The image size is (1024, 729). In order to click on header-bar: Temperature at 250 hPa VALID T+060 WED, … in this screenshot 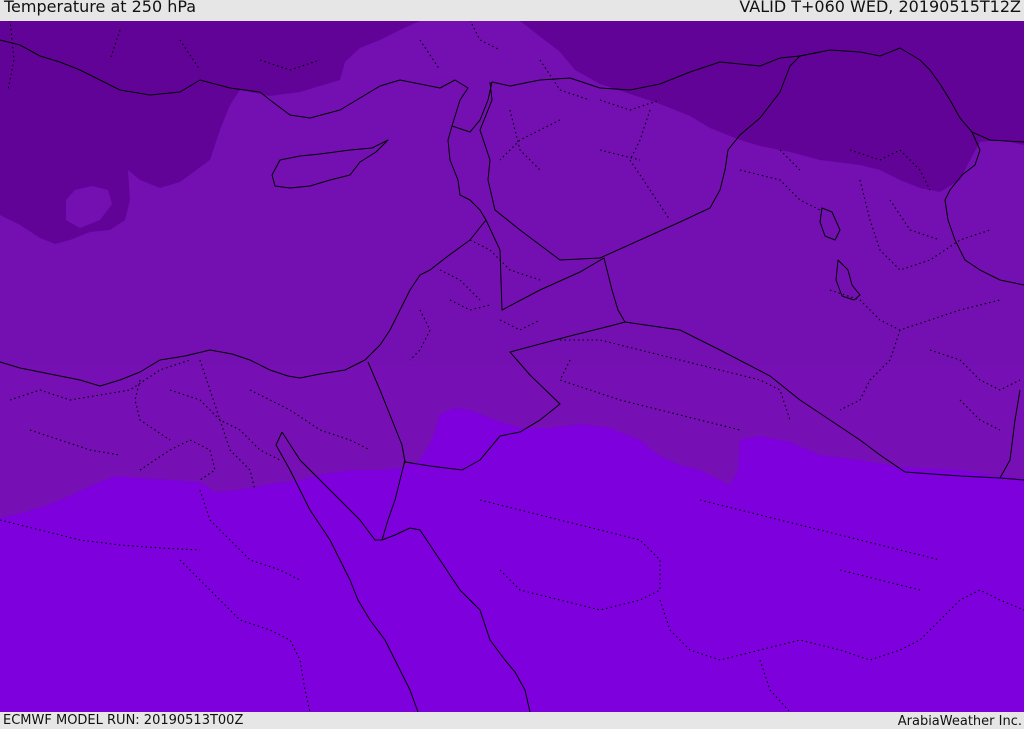, I will do `click(512, 10)`.